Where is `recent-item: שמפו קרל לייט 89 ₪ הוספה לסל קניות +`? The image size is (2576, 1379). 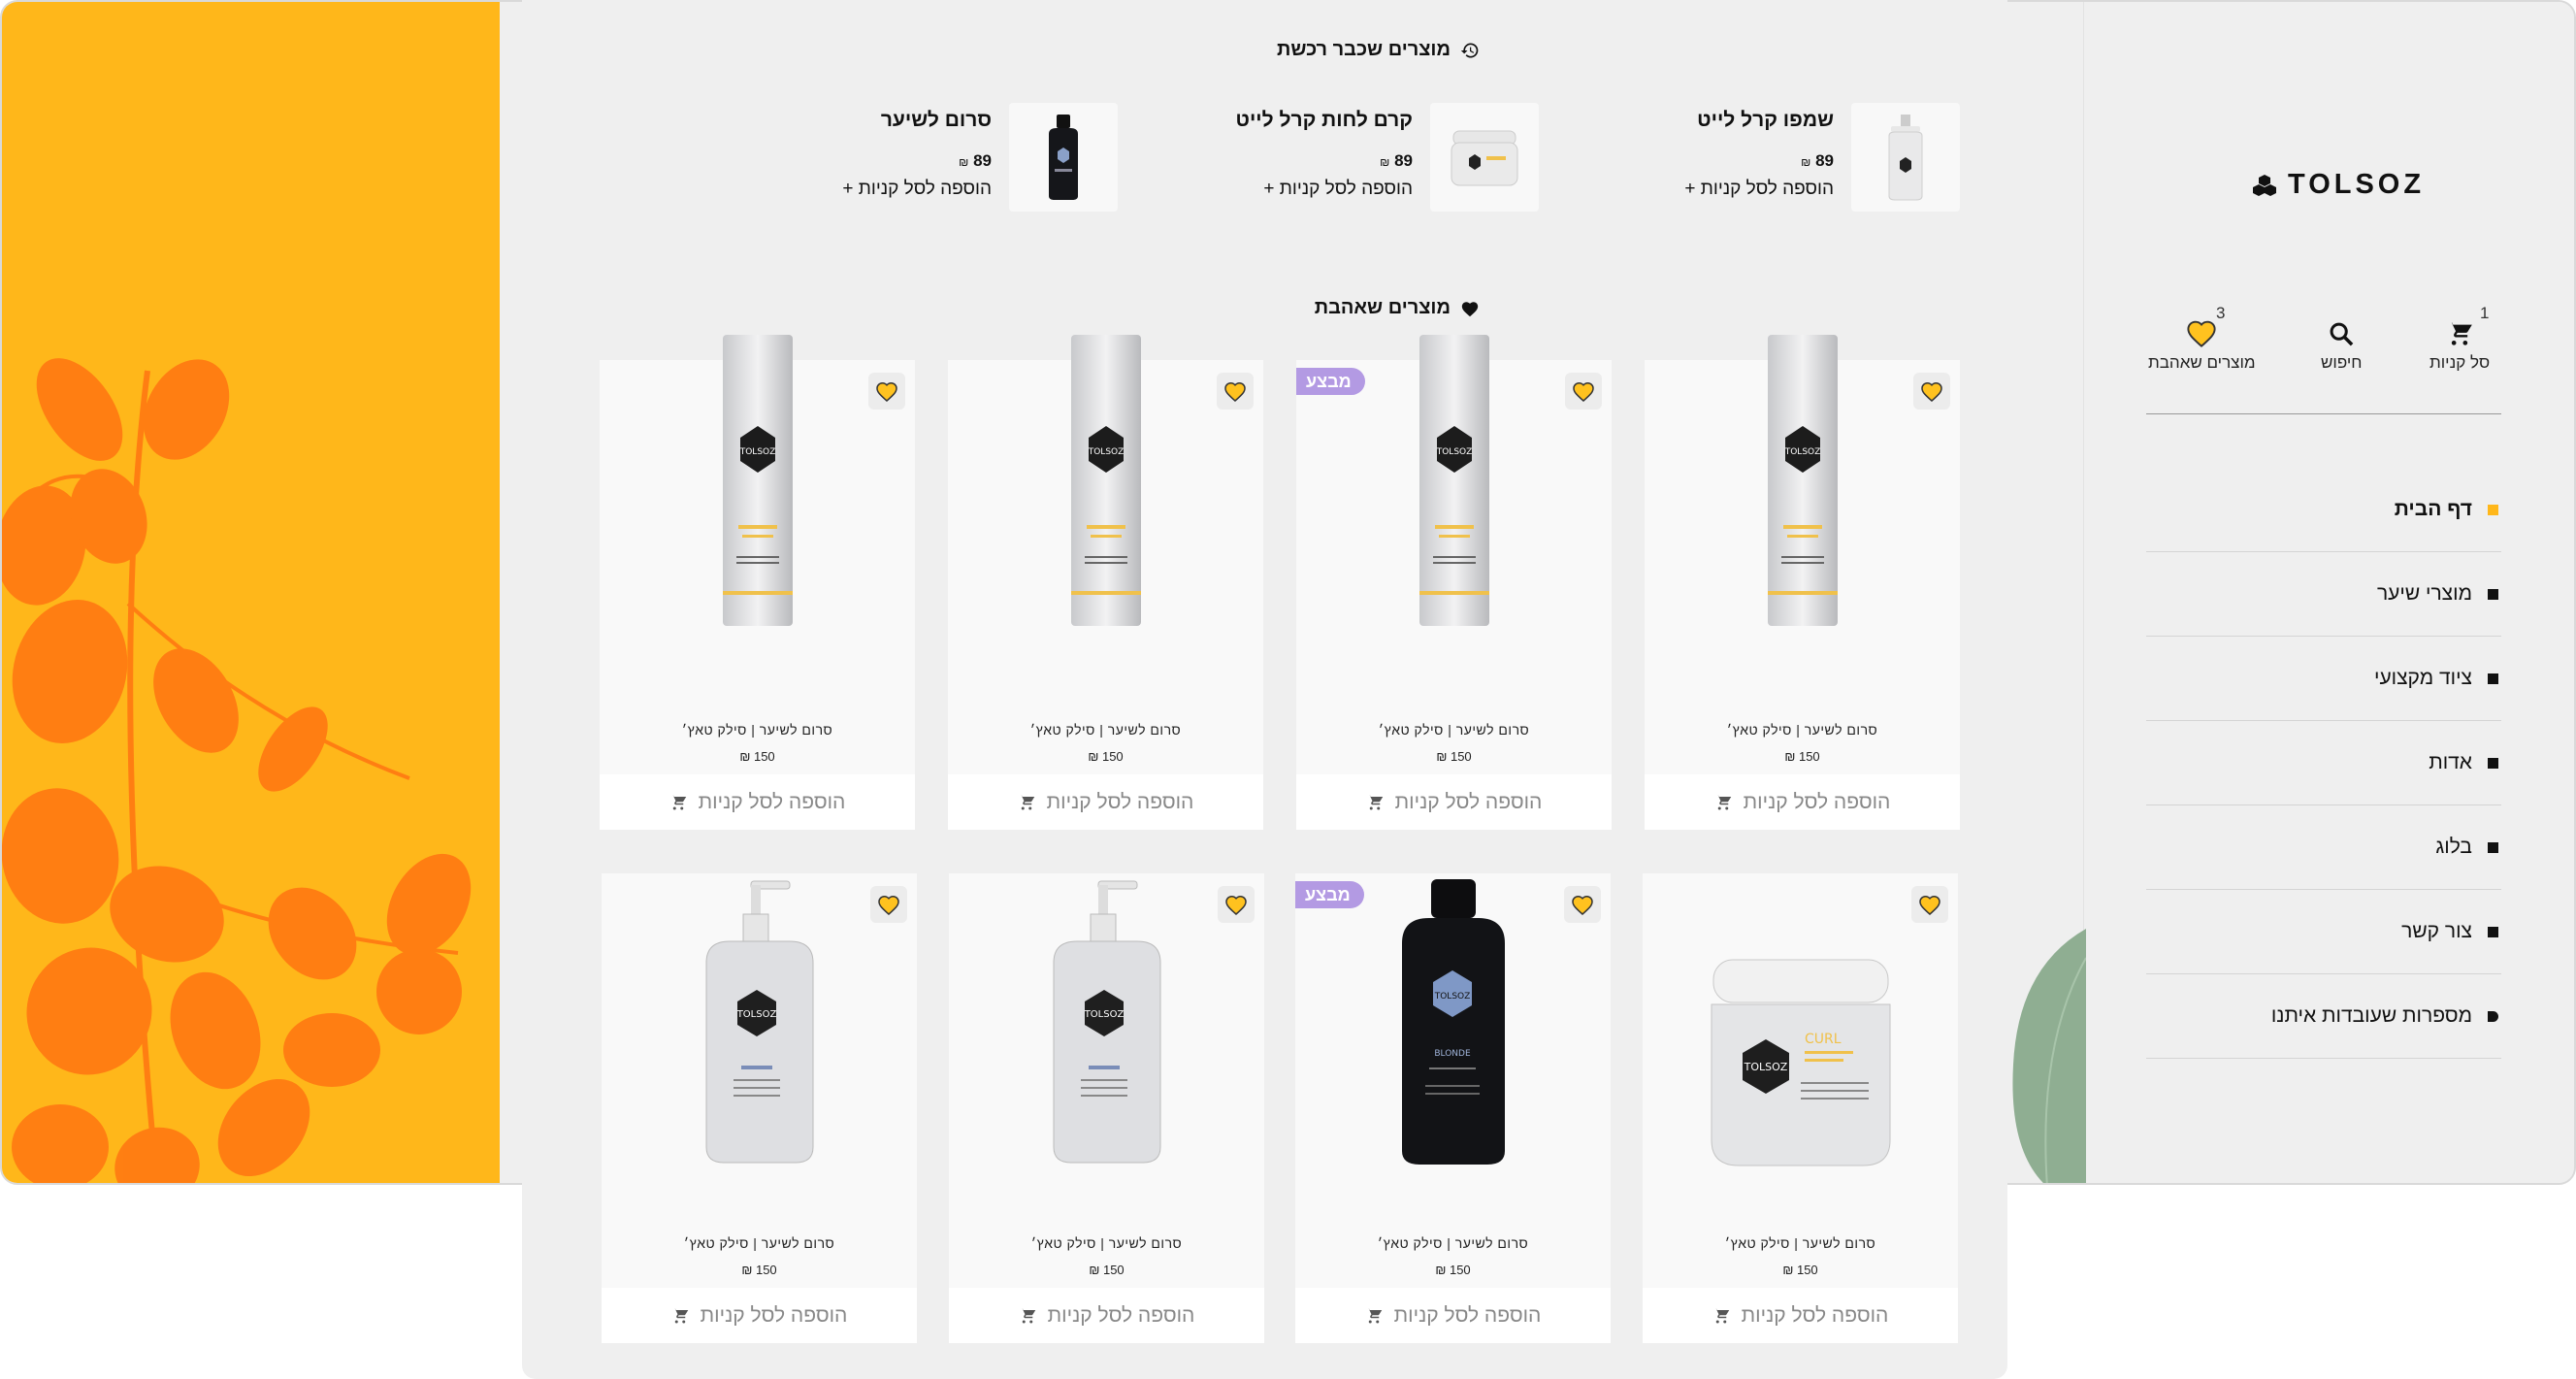
recent-item: שמפו קרל לייט 89 ₪ הוספה לסל קניות + is located at coordinates (1805, 158).